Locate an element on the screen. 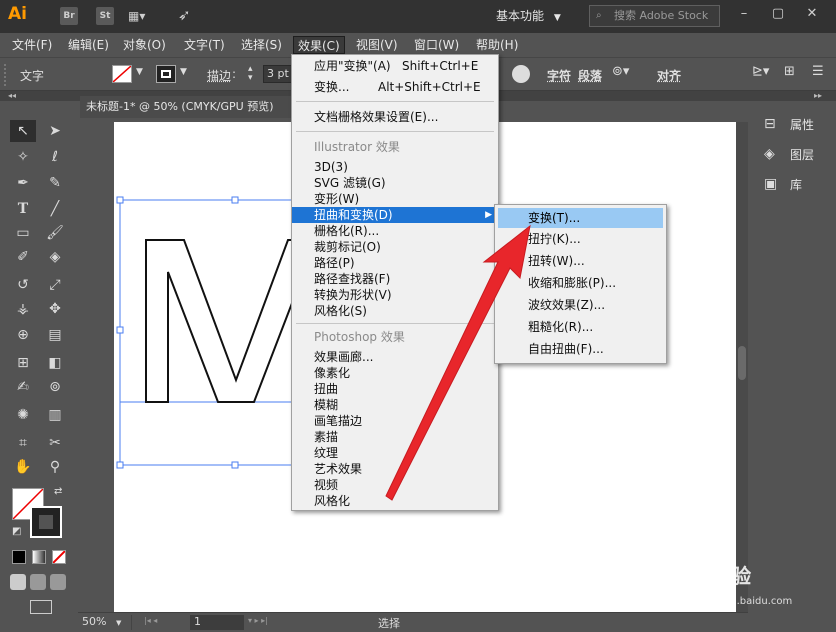  shaper-tool-icon: ✐ is located at coordinates (23, 257).